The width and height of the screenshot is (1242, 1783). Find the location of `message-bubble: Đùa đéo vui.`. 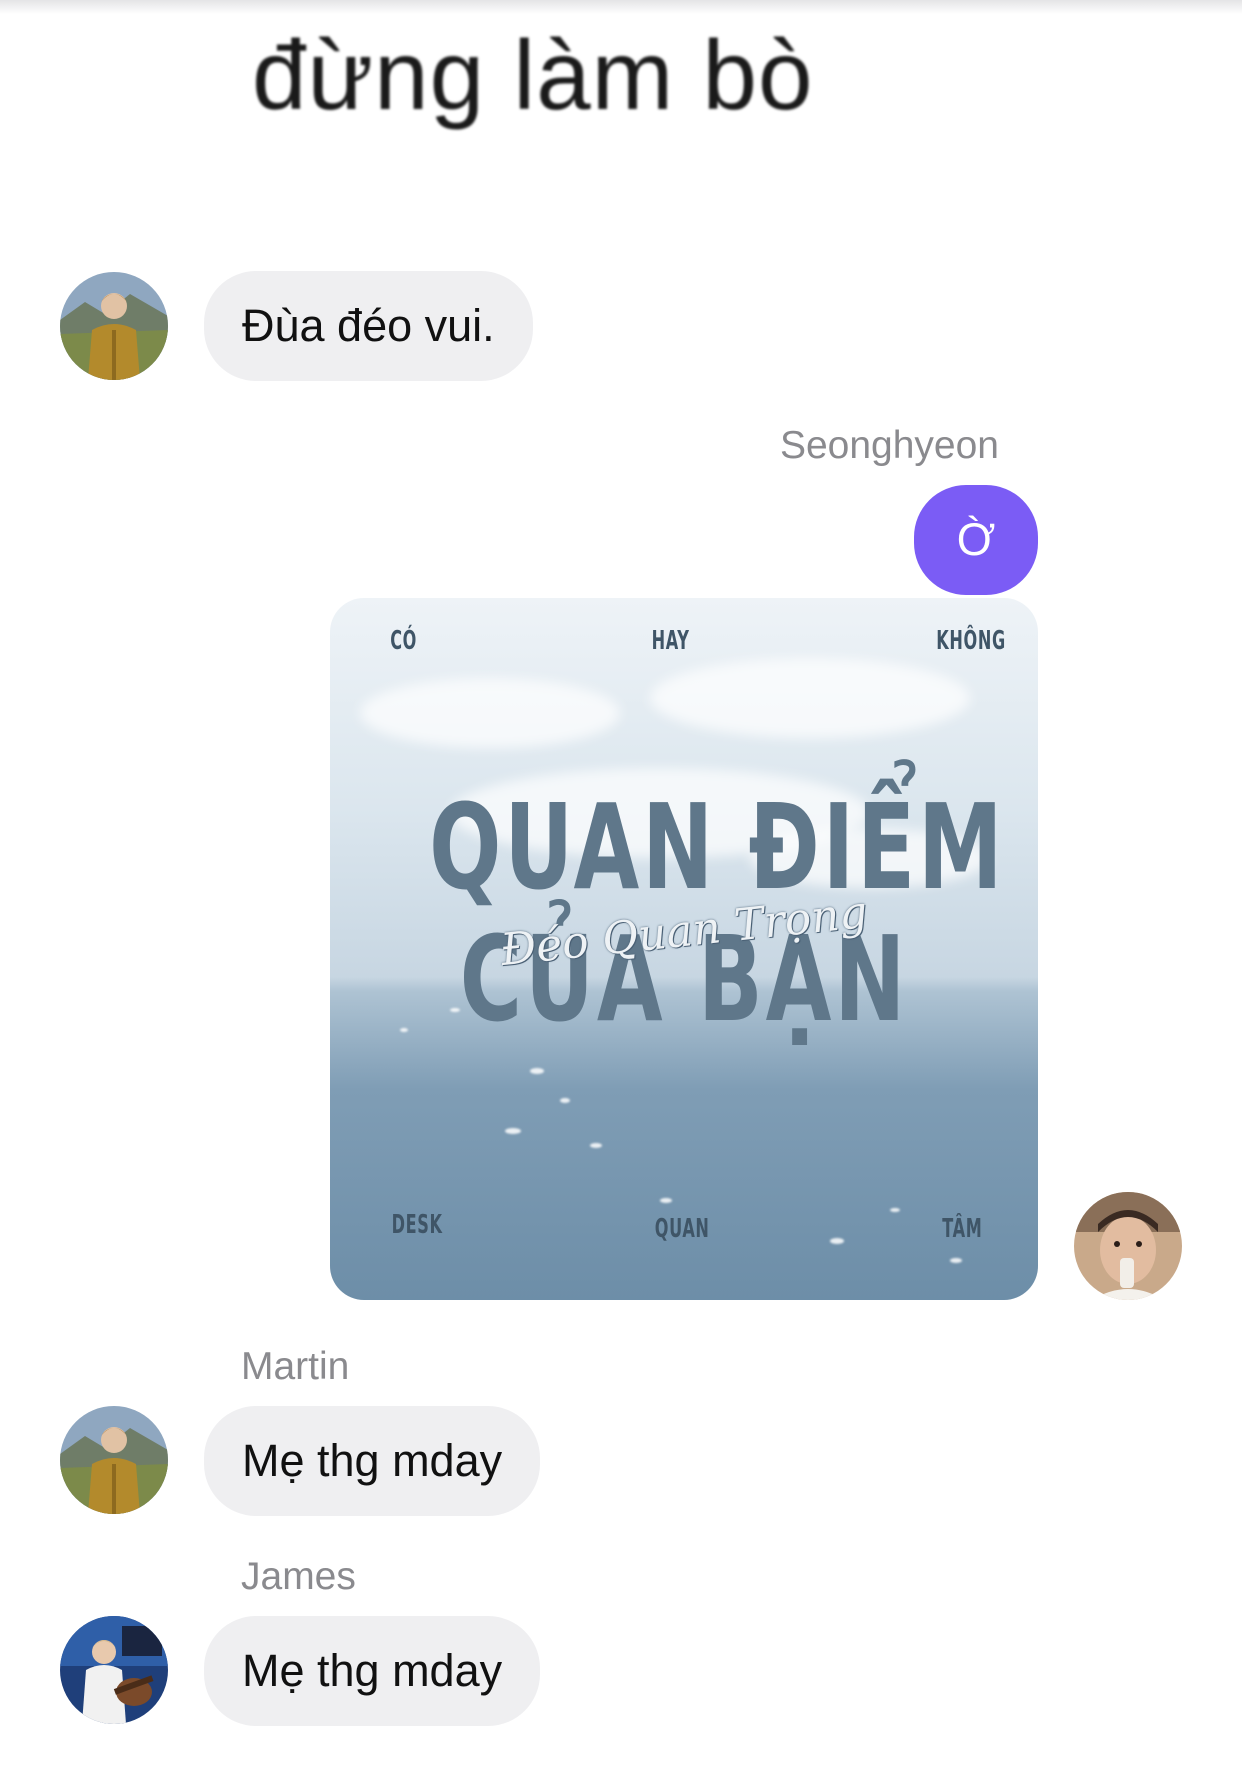

message-bubble: Đùa đéo vui. is located at coordinates (368, 326).